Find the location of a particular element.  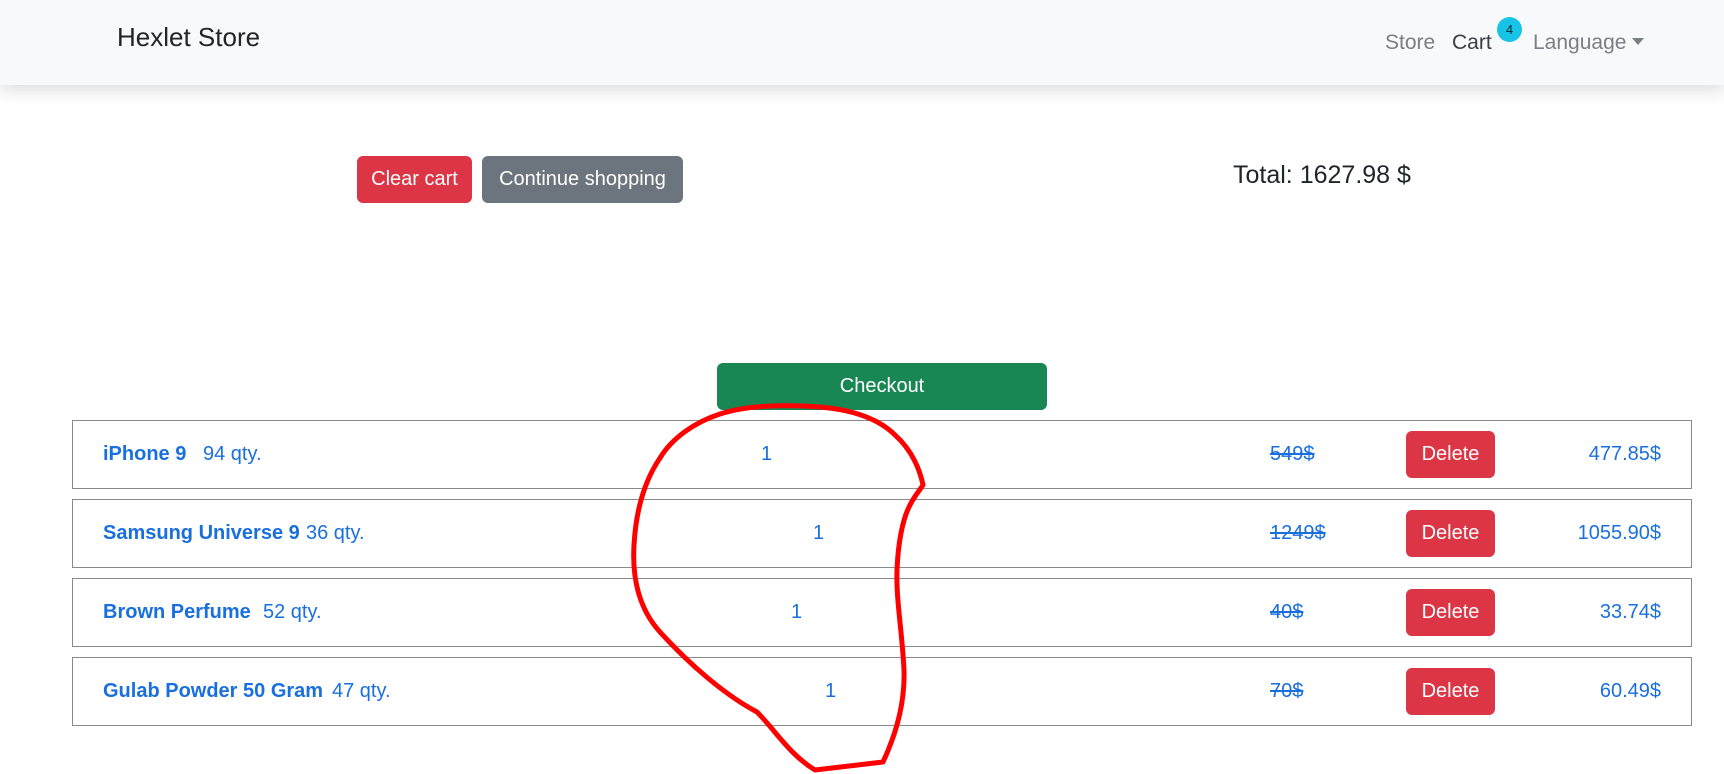

final-price: 33.74$ is located at coordinates (1630, 612).